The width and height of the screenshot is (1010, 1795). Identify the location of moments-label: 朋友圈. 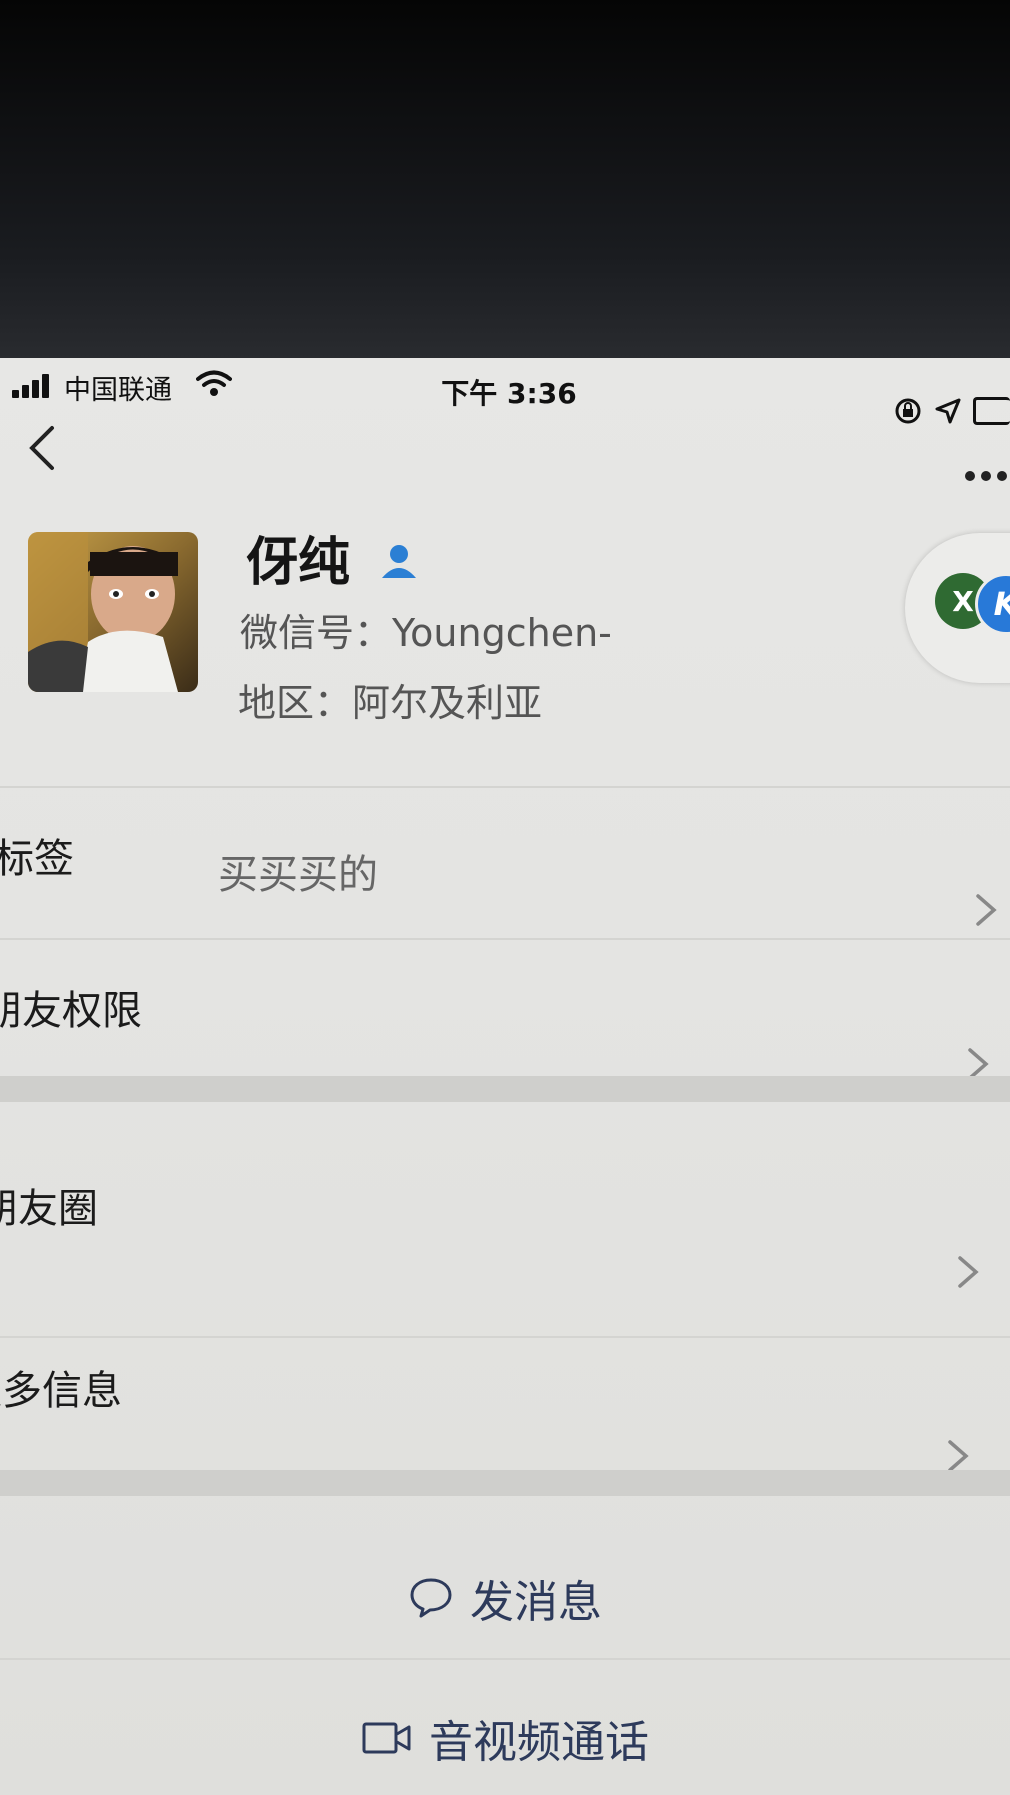
(49, 1205).